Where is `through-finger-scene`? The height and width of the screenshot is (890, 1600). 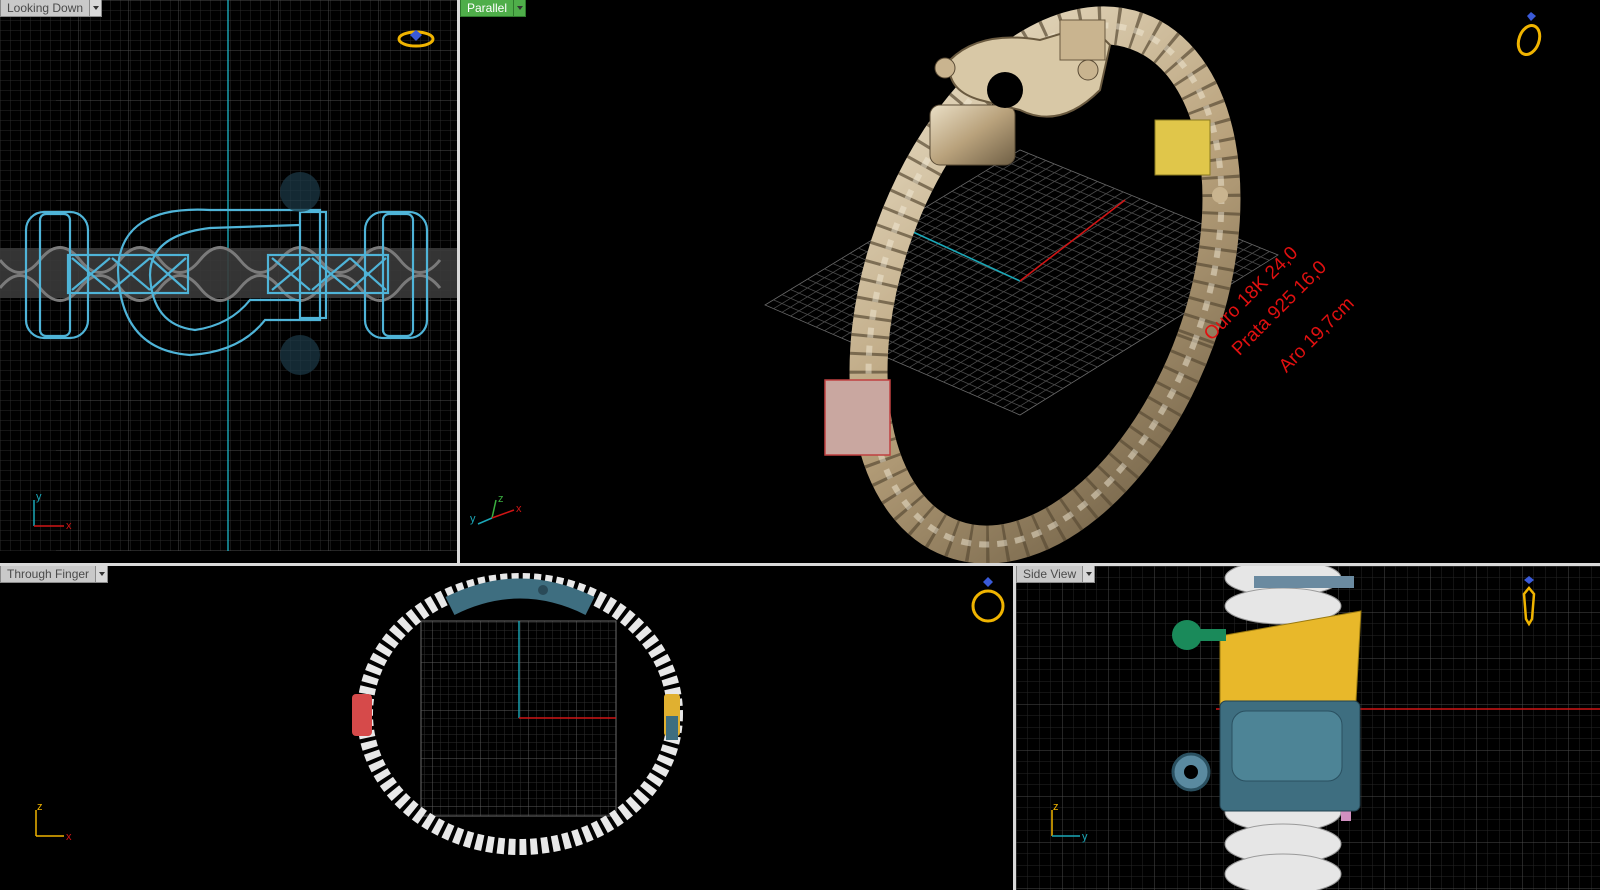 through-finger-scene is located at coordinates (517, 714).